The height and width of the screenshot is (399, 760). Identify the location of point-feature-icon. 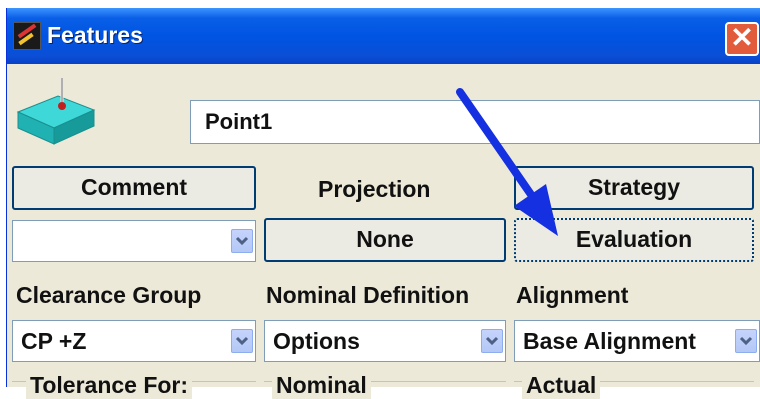
(56, 111).